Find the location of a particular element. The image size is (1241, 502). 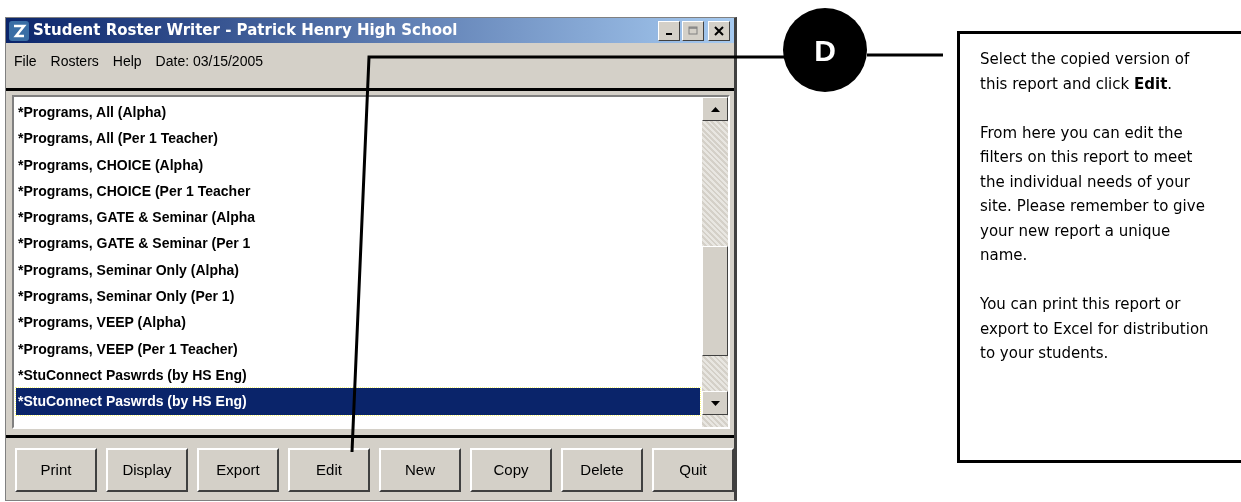

list-item: *Programs, CHOICE (Alpha) is located at coordinates (358, 164).